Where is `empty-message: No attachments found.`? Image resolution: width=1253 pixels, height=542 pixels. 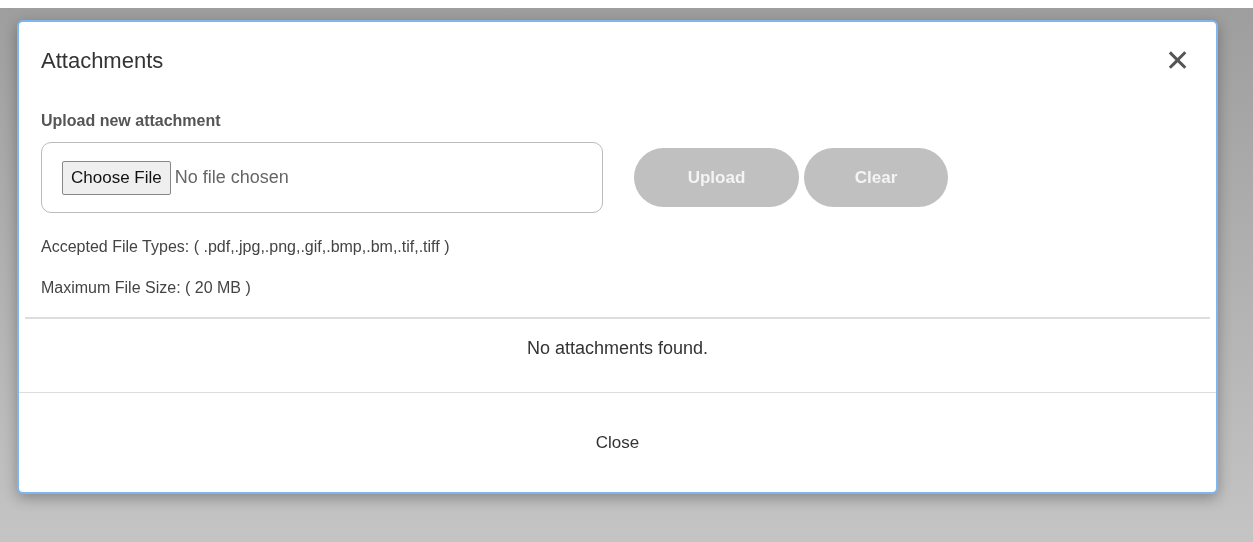 empty-message: No attachments found. is located at coordinates (617, 348).